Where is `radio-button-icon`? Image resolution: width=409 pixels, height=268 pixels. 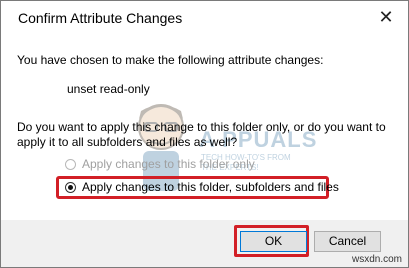
radio-button-icon is located at coordinates (70, 164).